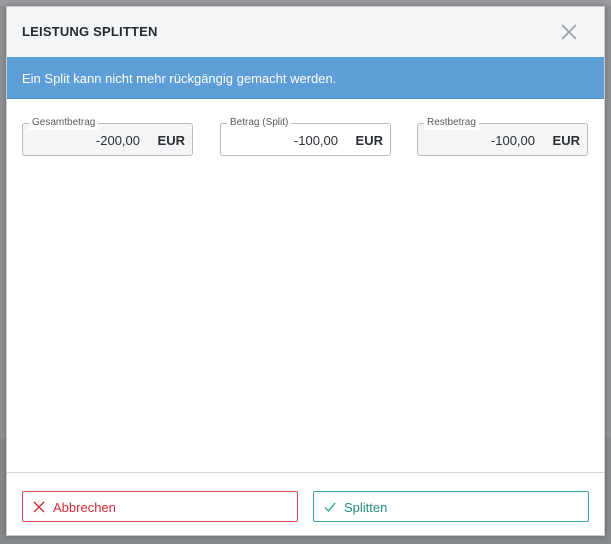 The image size is (611, 544). Describe the element at coordinates (64, 123) in the screenshot. I see `total-amount-label: Gesamtbetrag` at that location.